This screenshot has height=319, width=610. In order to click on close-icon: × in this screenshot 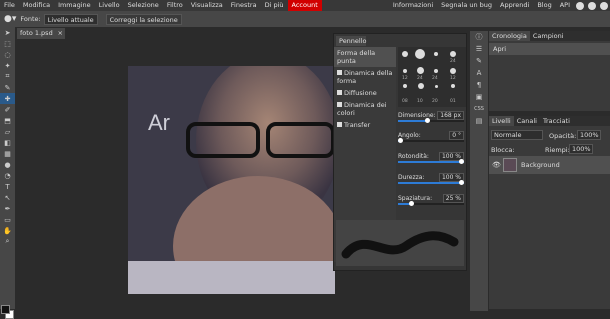, I will do `click(60, 33)`.